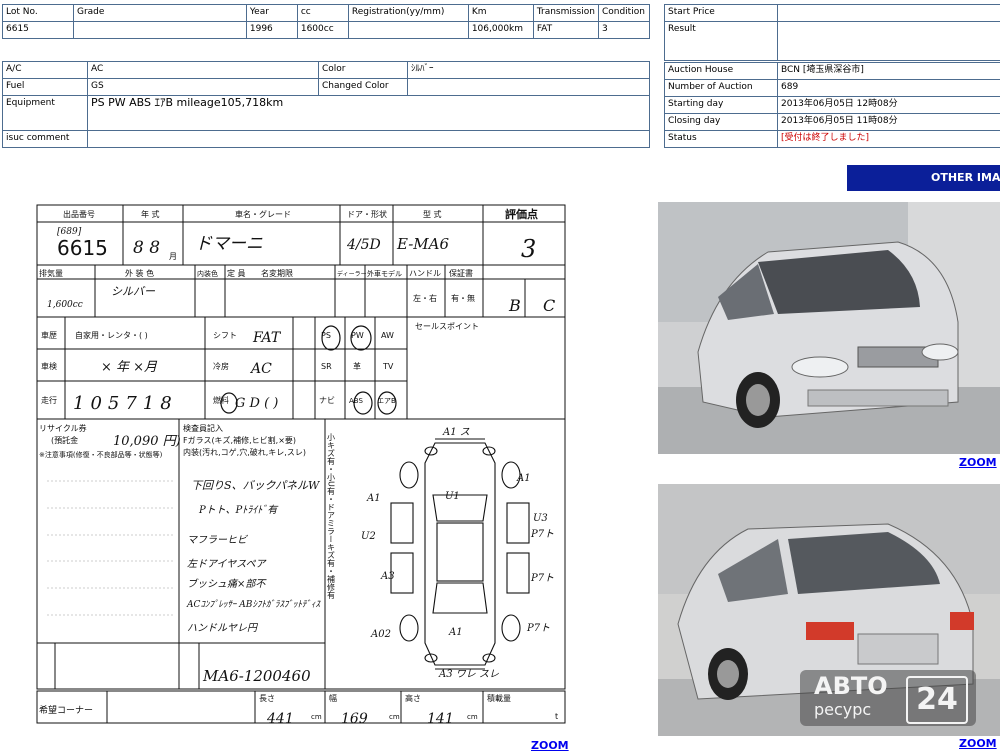 The width and height of the screenshot is (1000, 752). Describe the element at coordinates (521, 214) in the screenshot. I see `sheet-score-header: 評価点` at that location.